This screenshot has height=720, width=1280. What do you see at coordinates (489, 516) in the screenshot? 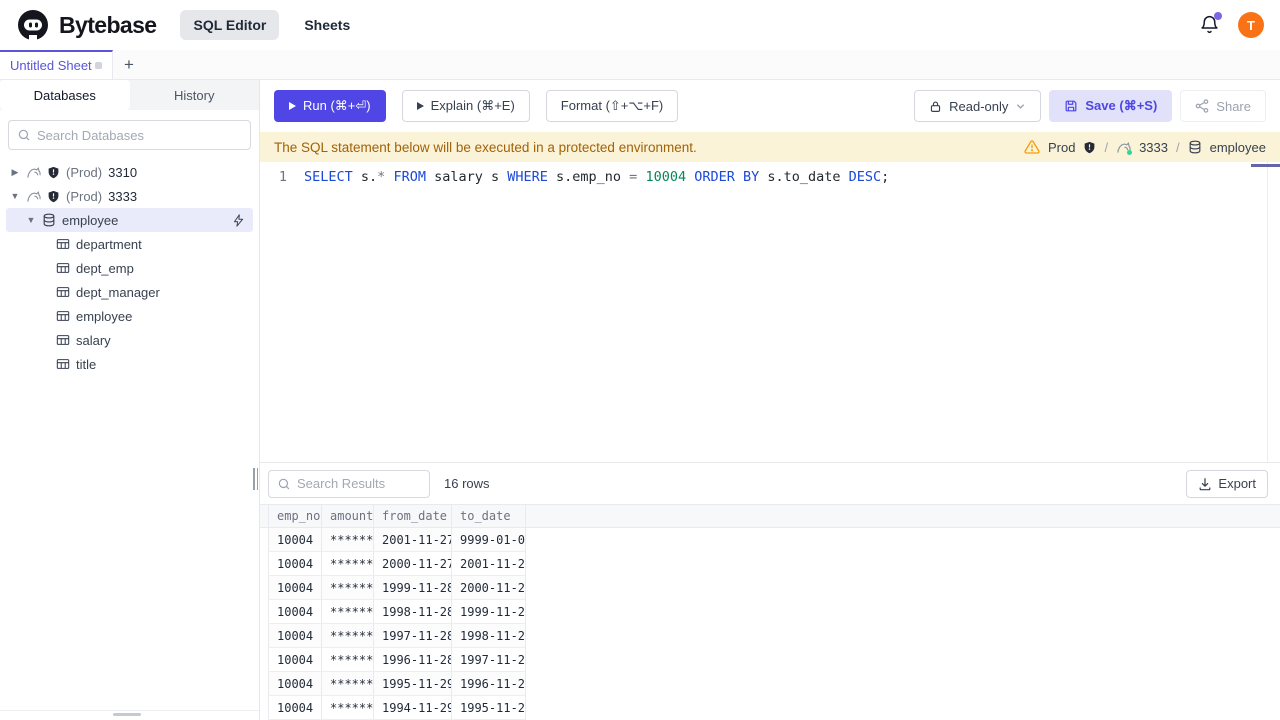
I see `column-header: to_date` at bounding box center [489, 516].